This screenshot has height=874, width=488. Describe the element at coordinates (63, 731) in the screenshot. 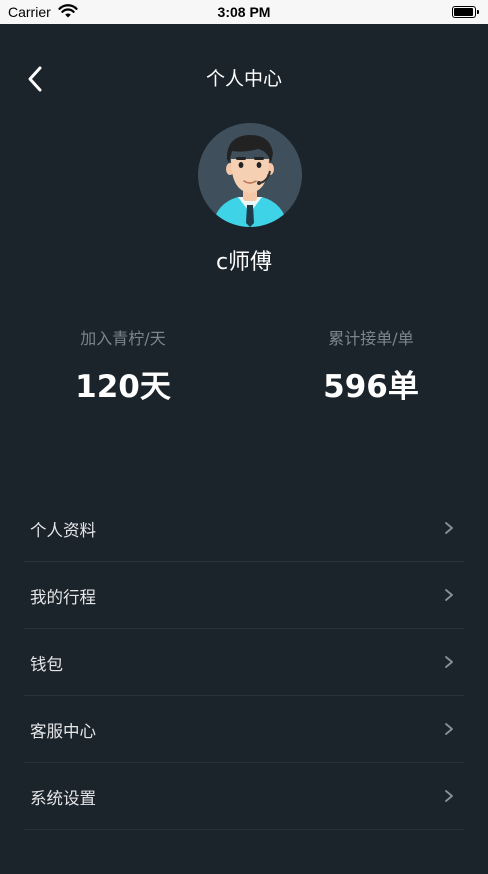

I see `menu-item-label: 客服中心` at that location.